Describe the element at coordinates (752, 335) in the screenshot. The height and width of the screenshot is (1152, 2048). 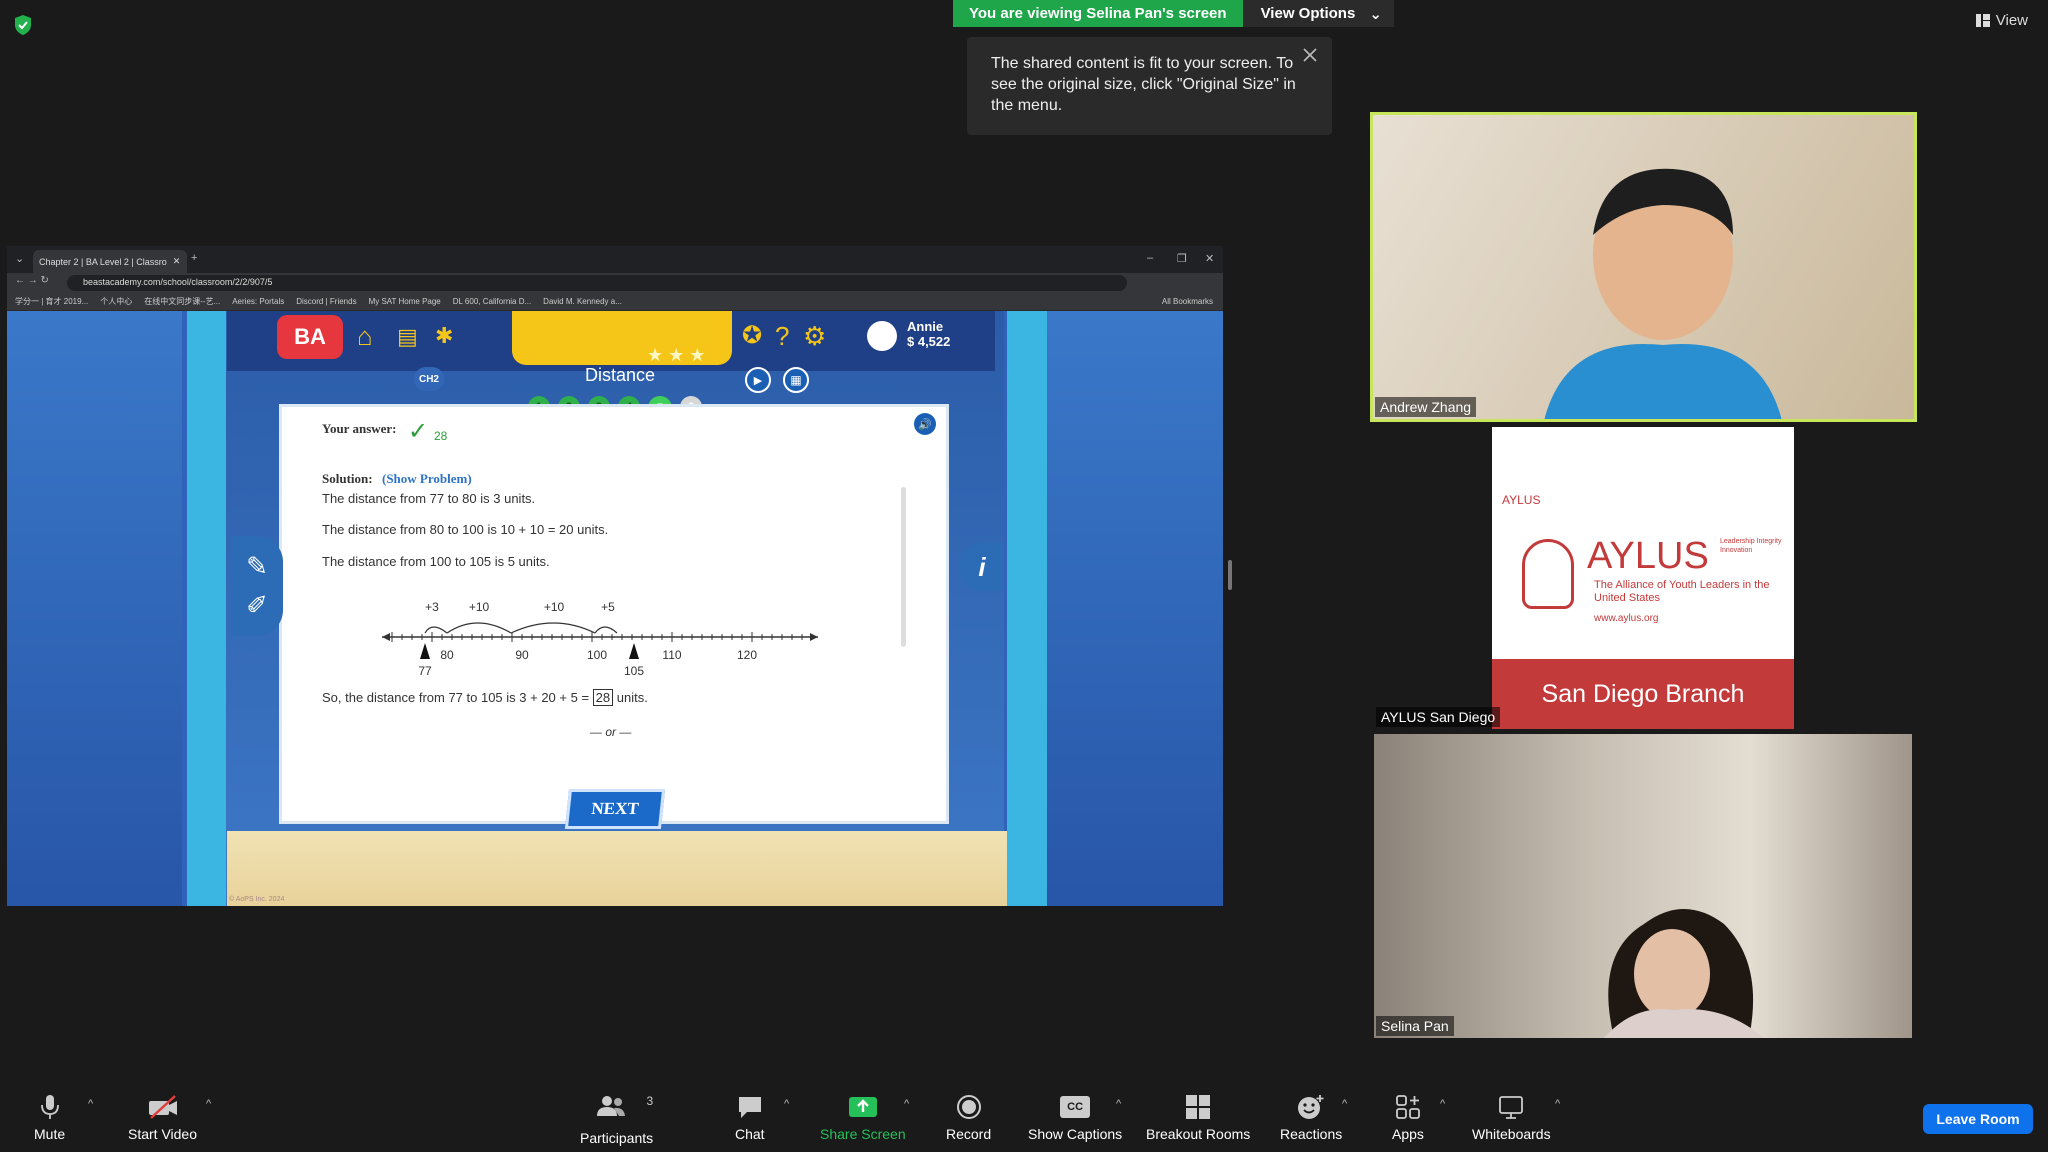
I see `badge-icon: ✪` at that location.